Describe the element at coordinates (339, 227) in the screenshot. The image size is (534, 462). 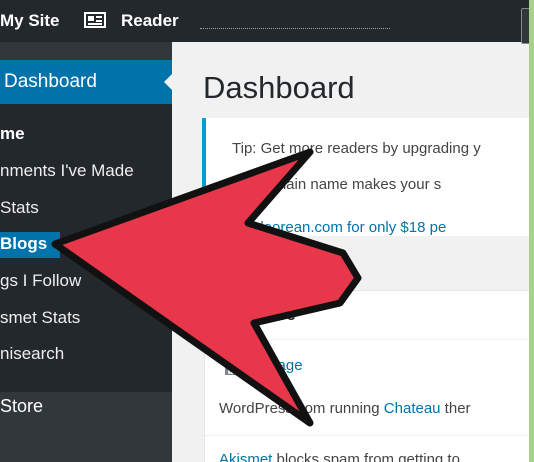
I see `domain-offer-link: ster.loorean.com for only $18 pe` at that location.